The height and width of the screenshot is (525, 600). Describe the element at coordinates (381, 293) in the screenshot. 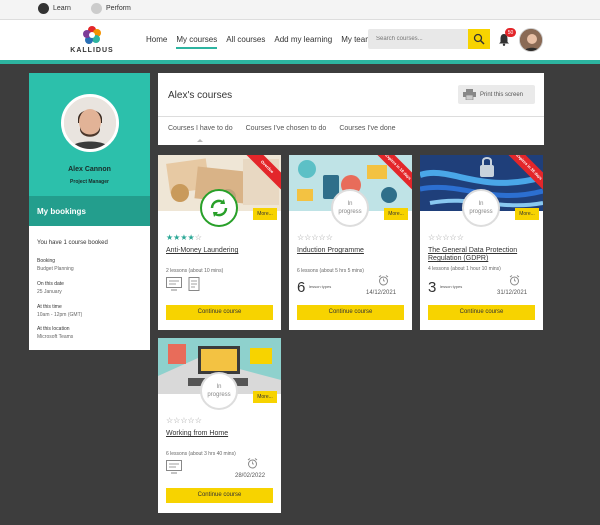

I see `due-date: 14/12/2021` at that location.